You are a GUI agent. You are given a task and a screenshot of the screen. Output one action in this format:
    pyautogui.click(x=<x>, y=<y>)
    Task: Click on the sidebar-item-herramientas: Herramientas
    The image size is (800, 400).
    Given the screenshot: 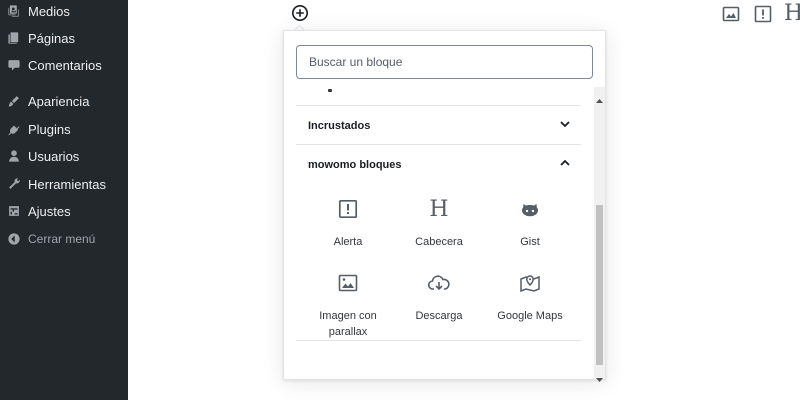 What is the action you would take?
    pyautogui.click(x=64, y=184)
    